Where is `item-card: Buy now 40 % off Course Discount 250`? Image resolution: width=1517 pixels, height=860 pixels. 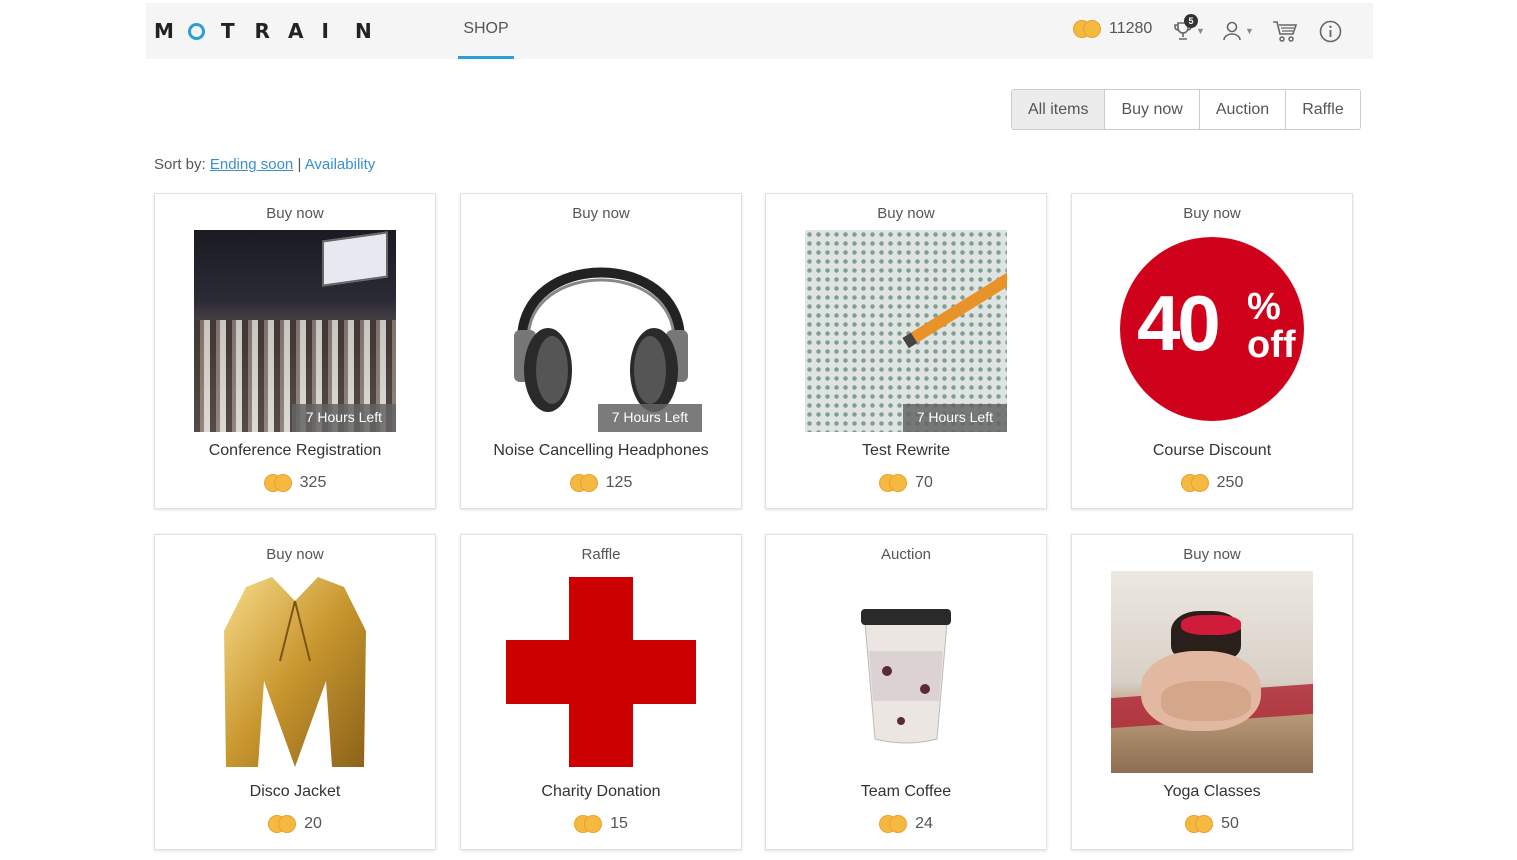
item-card: Buy now 40 % off Course Discount 250 is located at coordinates (1212, 351).